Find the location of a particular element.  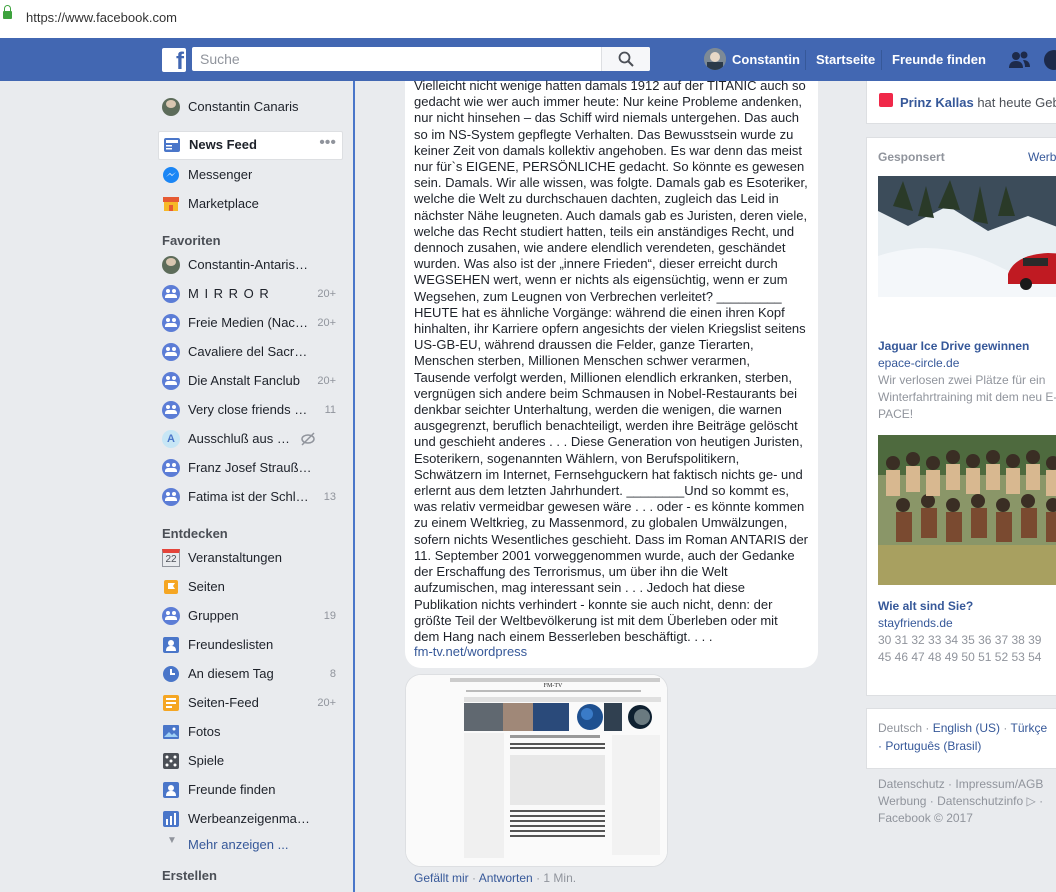

search-bar is located at coordinates (421, 59).